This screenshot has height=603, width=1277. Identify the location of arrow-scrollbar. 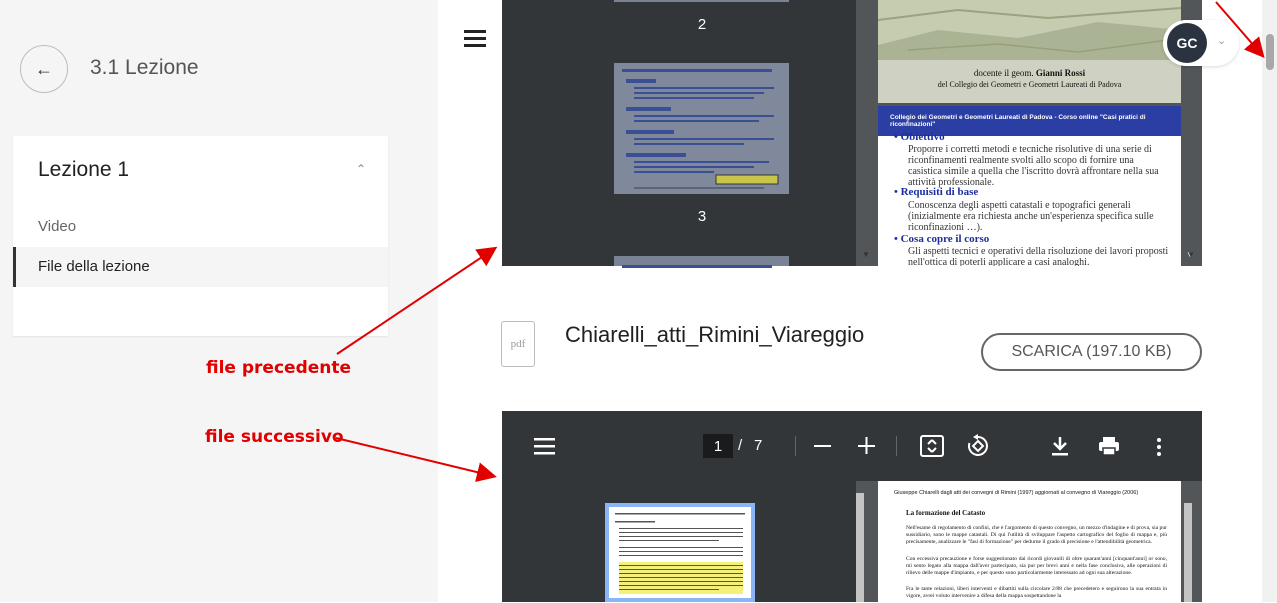
(1240, 30).